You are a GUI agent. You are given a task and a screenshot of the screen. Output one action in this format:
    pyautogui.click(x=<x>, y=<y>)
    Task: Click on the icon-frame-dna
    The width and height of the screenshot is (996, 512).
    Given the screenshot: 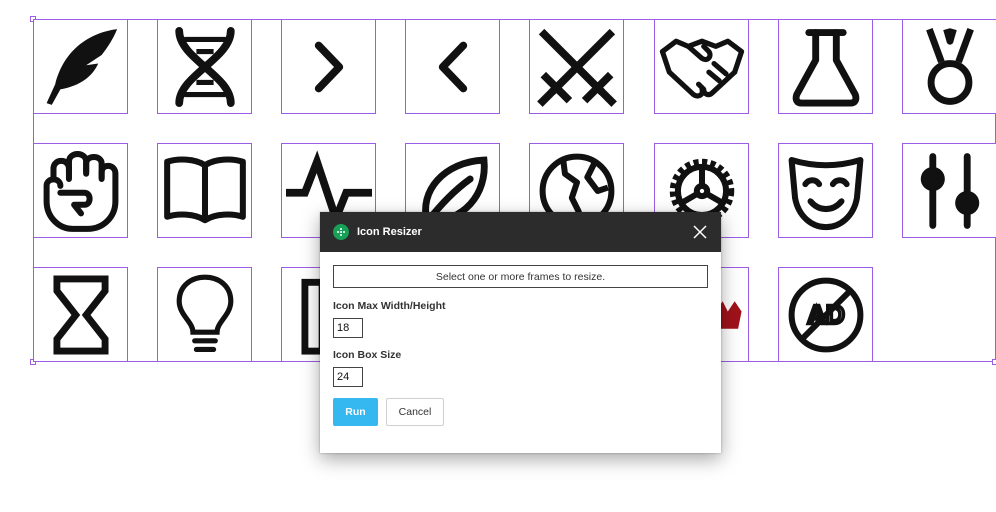 What is the action you would take?
    pyautogui.click(x=204, y=66)
    